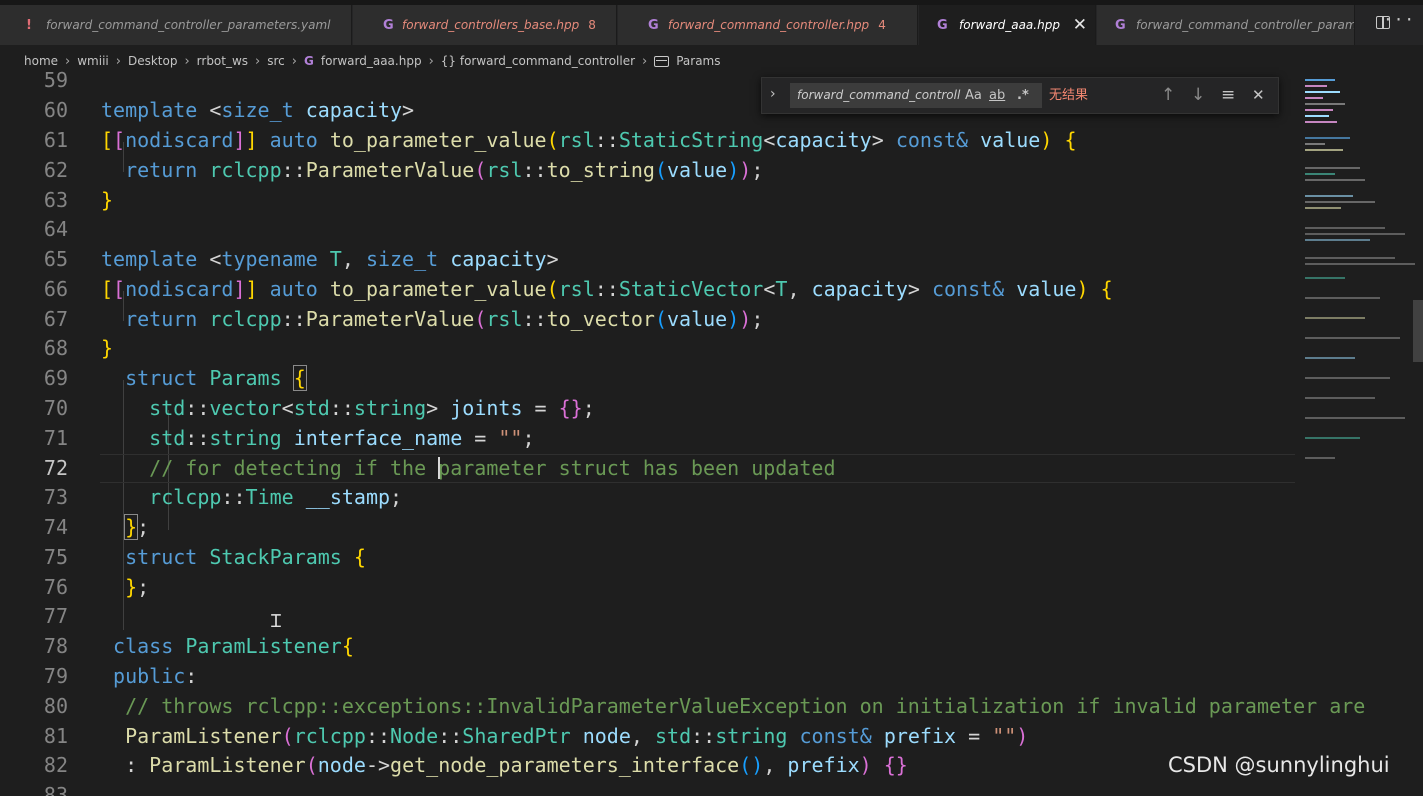 This screenshot has height=796, width=1423. What do you see at coordinates (1361, 277) in the screenshot?
I see `minimap` at bounding box center [1361, 277].